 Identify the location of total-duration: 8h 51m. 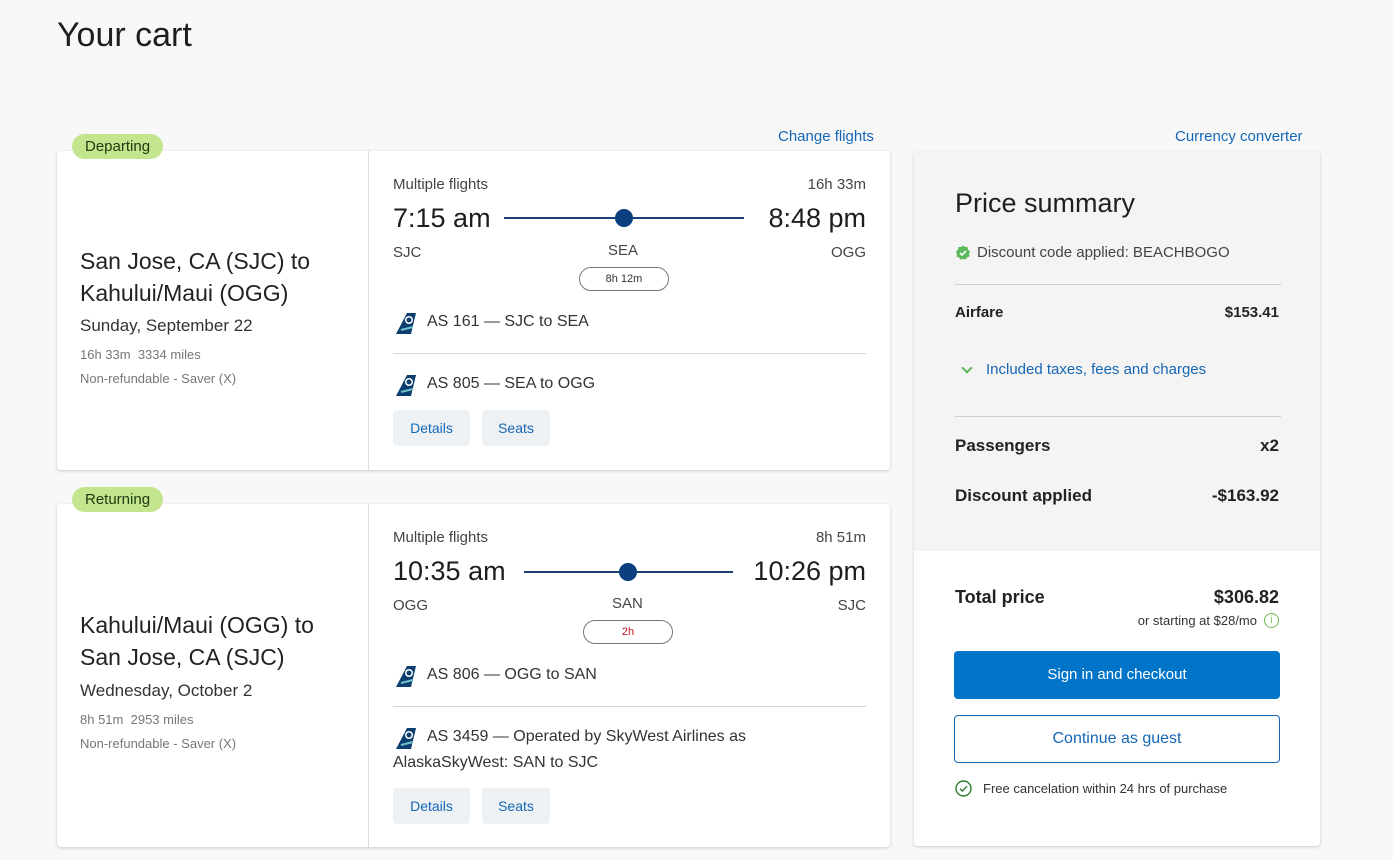
(840, 537).